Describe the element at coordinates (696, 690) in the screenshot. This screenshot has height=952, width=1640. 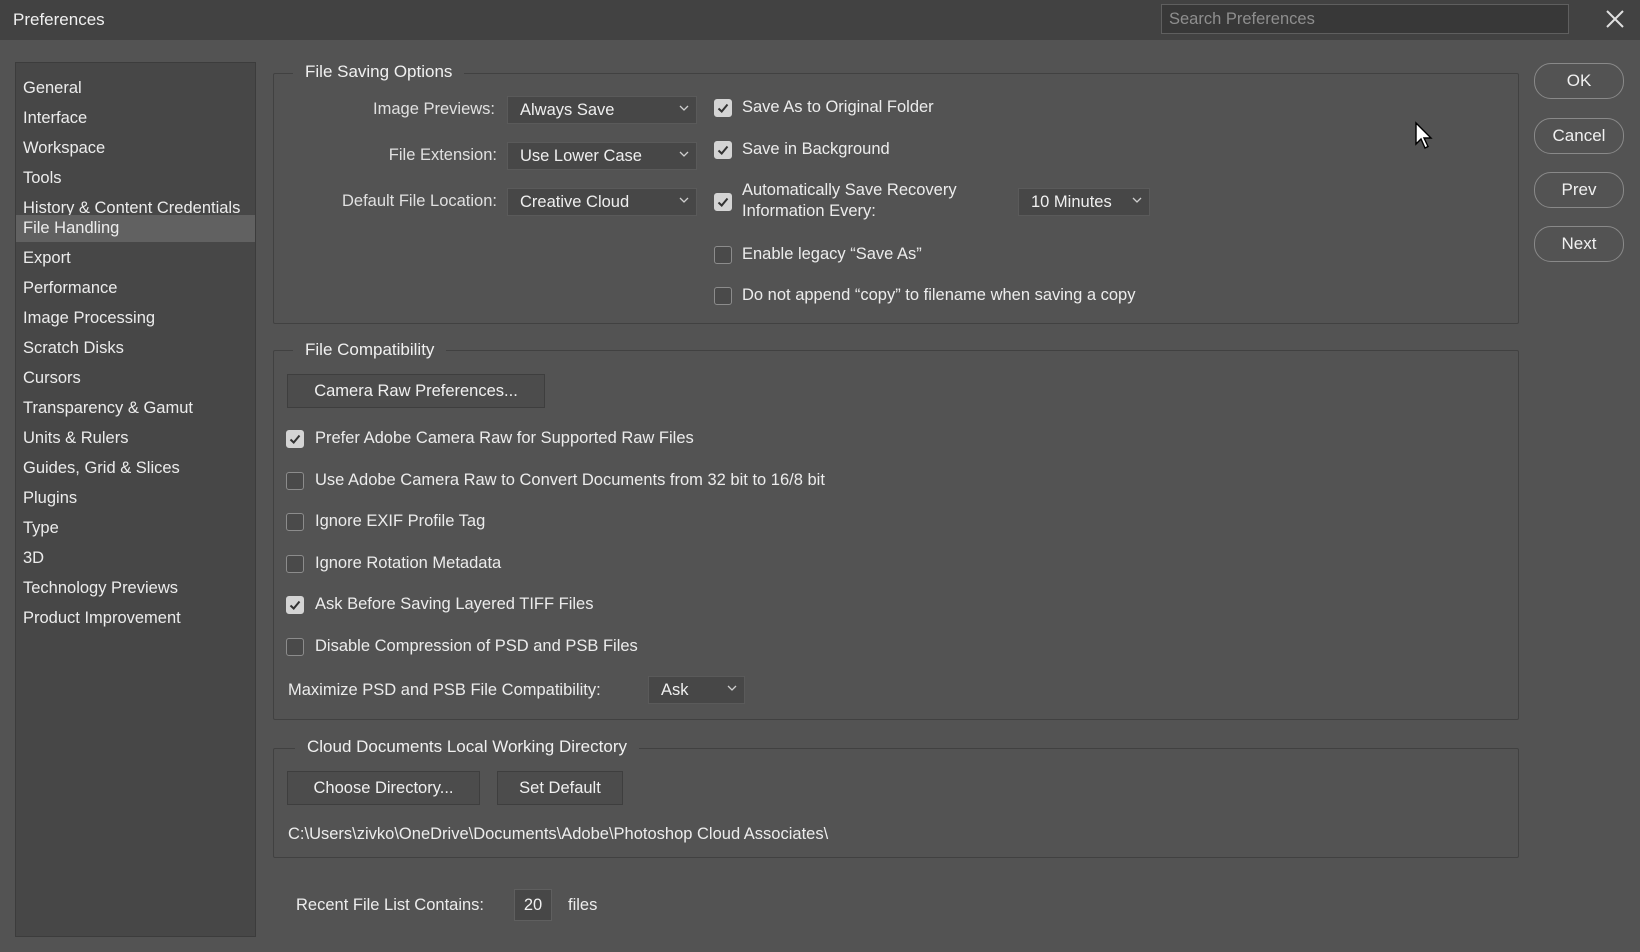
I see `maximize-compatibility-select: Ask` at that location.